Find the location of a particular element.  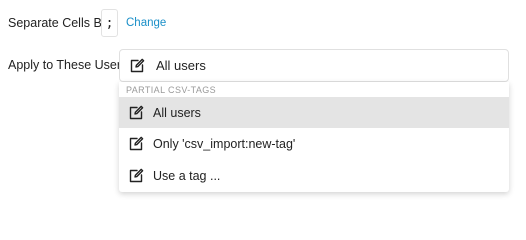

separate-cells-label: Separate Cells By: is located at coordinates (60, 23).